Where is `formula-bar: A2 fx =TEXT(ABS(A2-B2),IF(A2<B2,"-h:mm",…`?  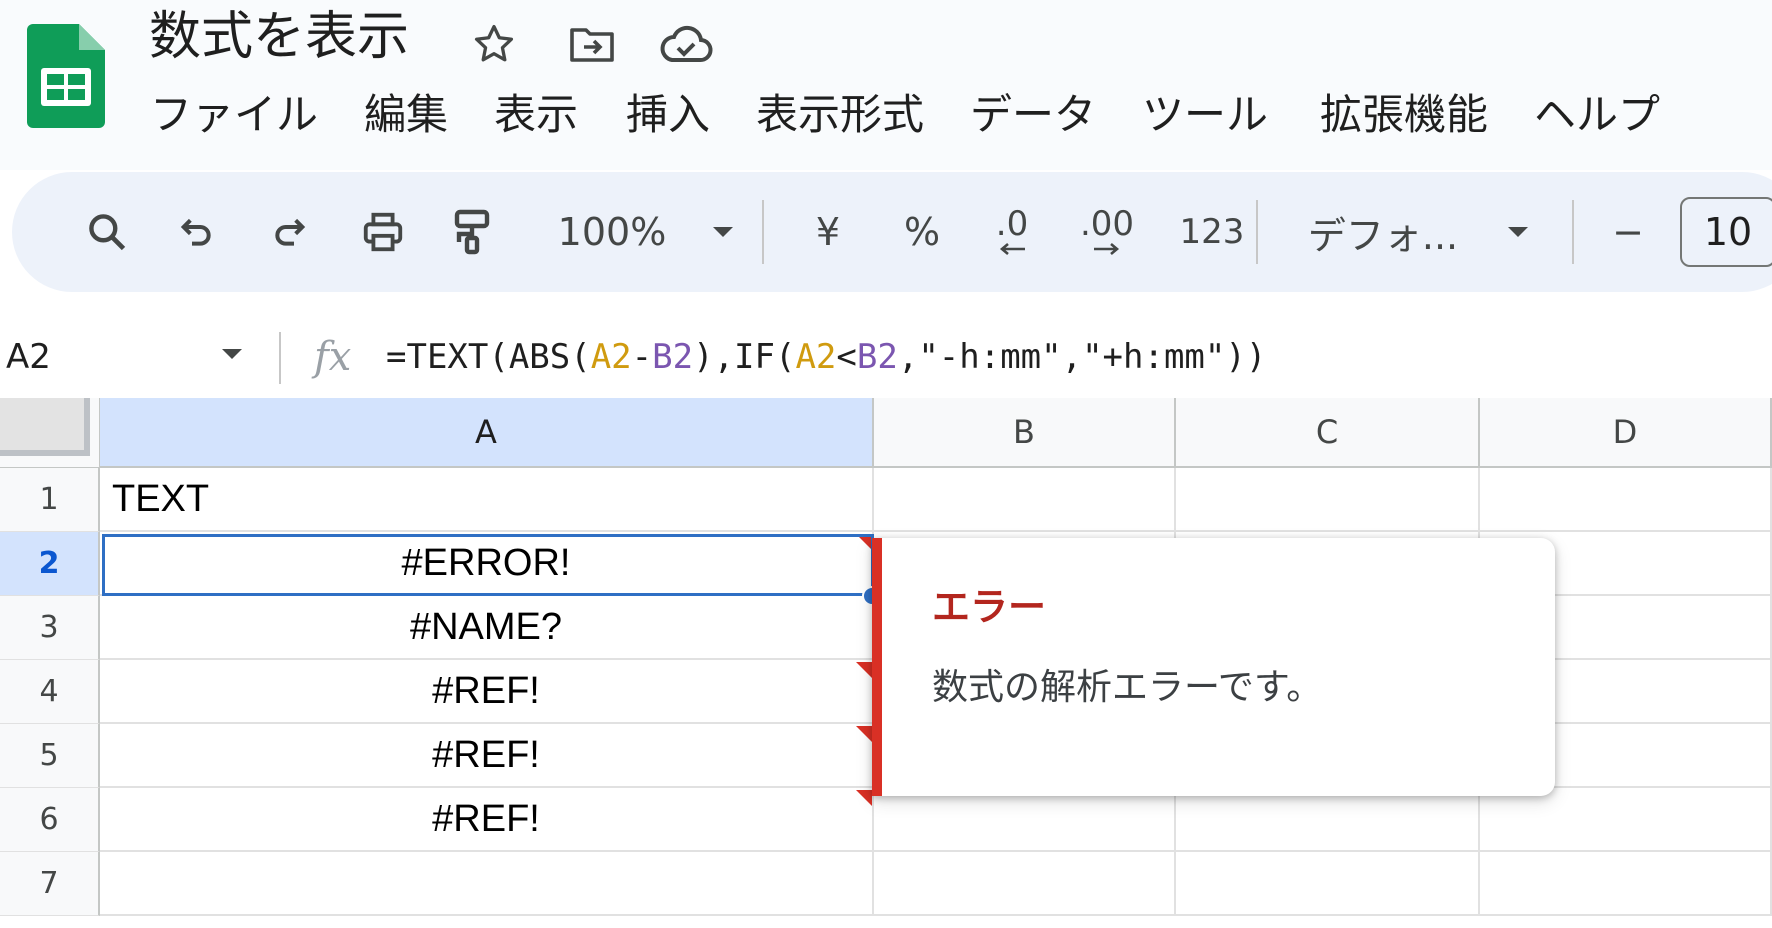
formula-bar: A2 fx =TEXT(ABS(A2-B2),IF(A2<B2,"-h:mm",… is located at coordinates (886, 357).